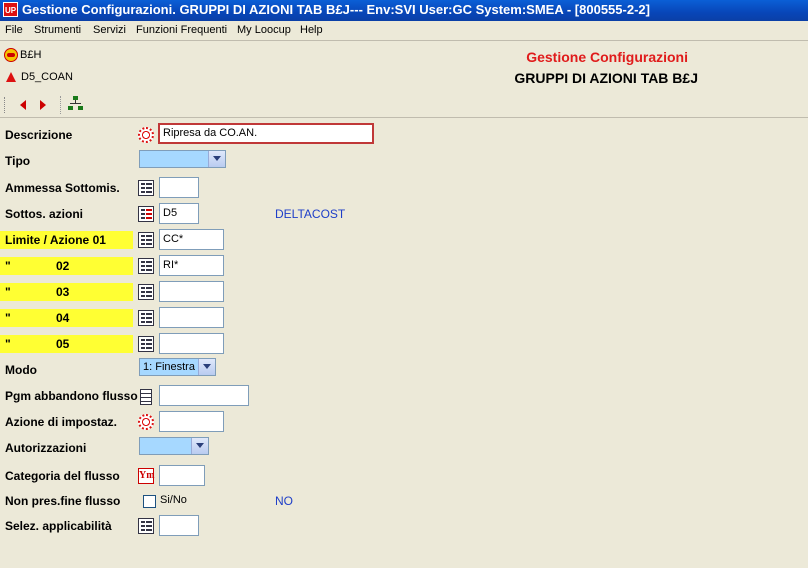 Image resolution: width=808 pixels, height=568 pixels. Describe the element at coordinates (109, 30) in the screenshot. I see `menu-servizi: Servizi` at that location.